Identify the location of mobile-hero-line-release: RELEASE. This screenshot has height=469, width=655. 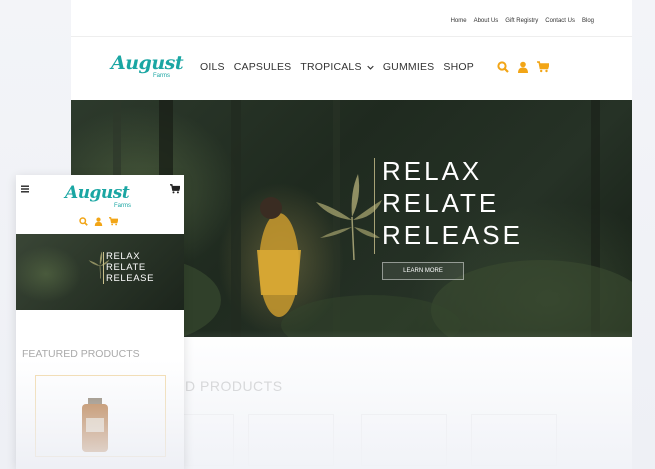
(130, 278).